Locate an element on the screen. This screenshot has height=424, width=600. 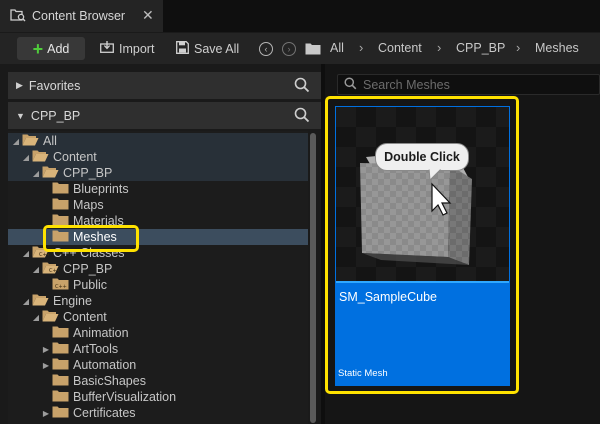
save-all-button: Save All is located at coordinates (207, 49).